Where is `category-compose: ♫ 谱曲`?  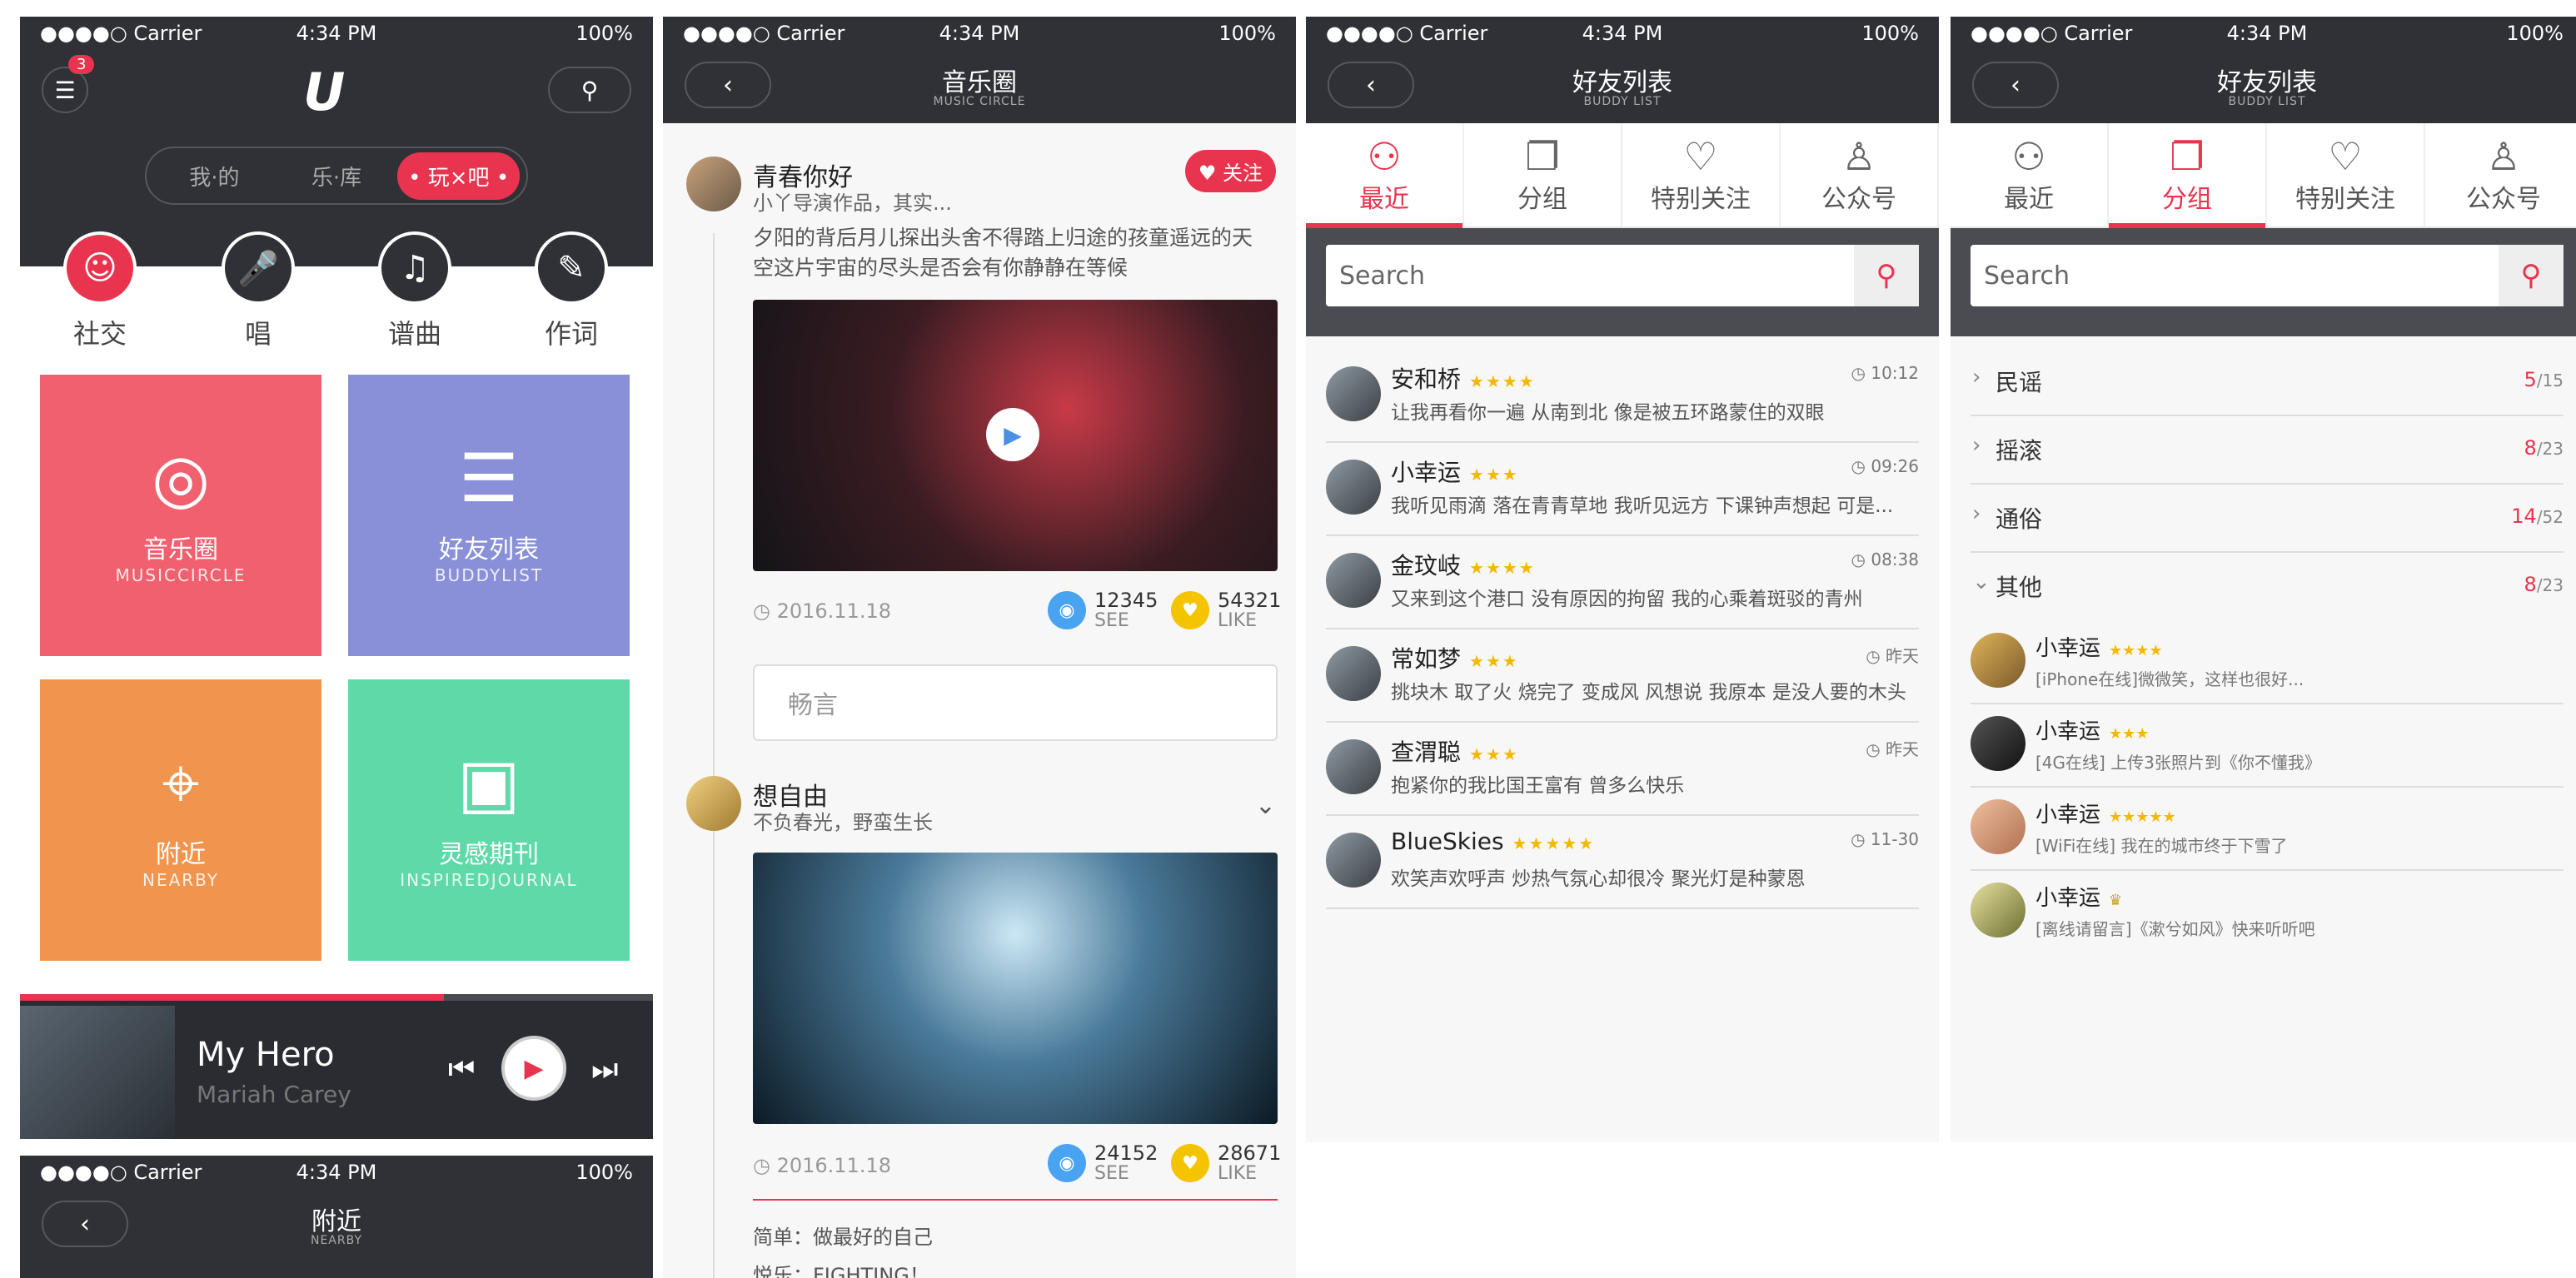
category-compose: ♫ 谱曲 is located at coordinates (414, 291).